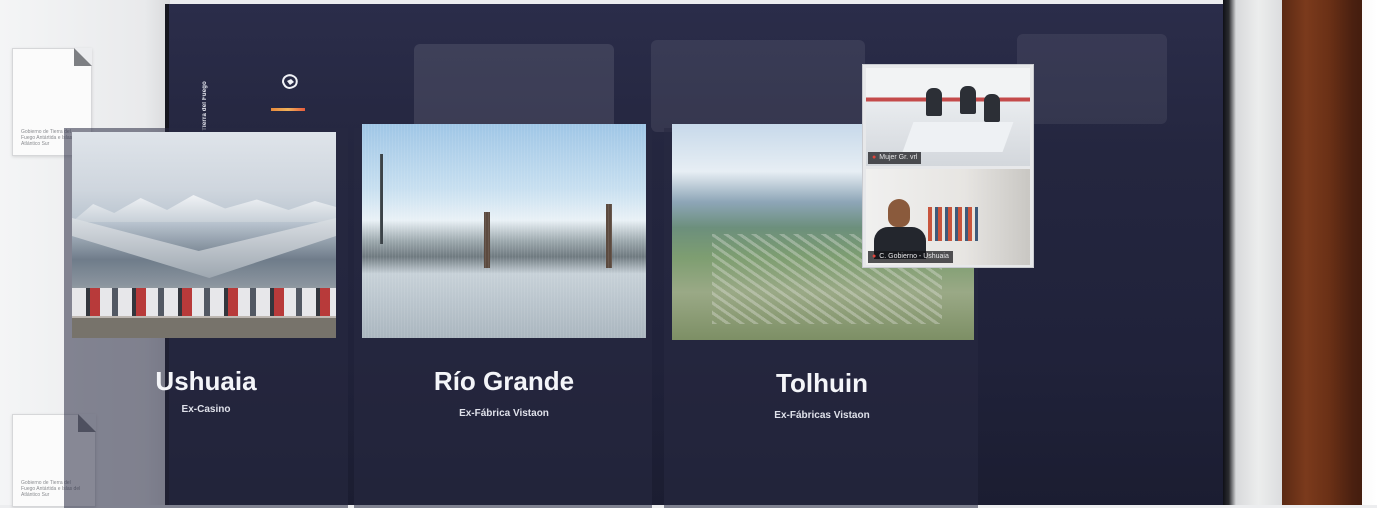  I want to click on rio-grande-photo, so click(504, 231).